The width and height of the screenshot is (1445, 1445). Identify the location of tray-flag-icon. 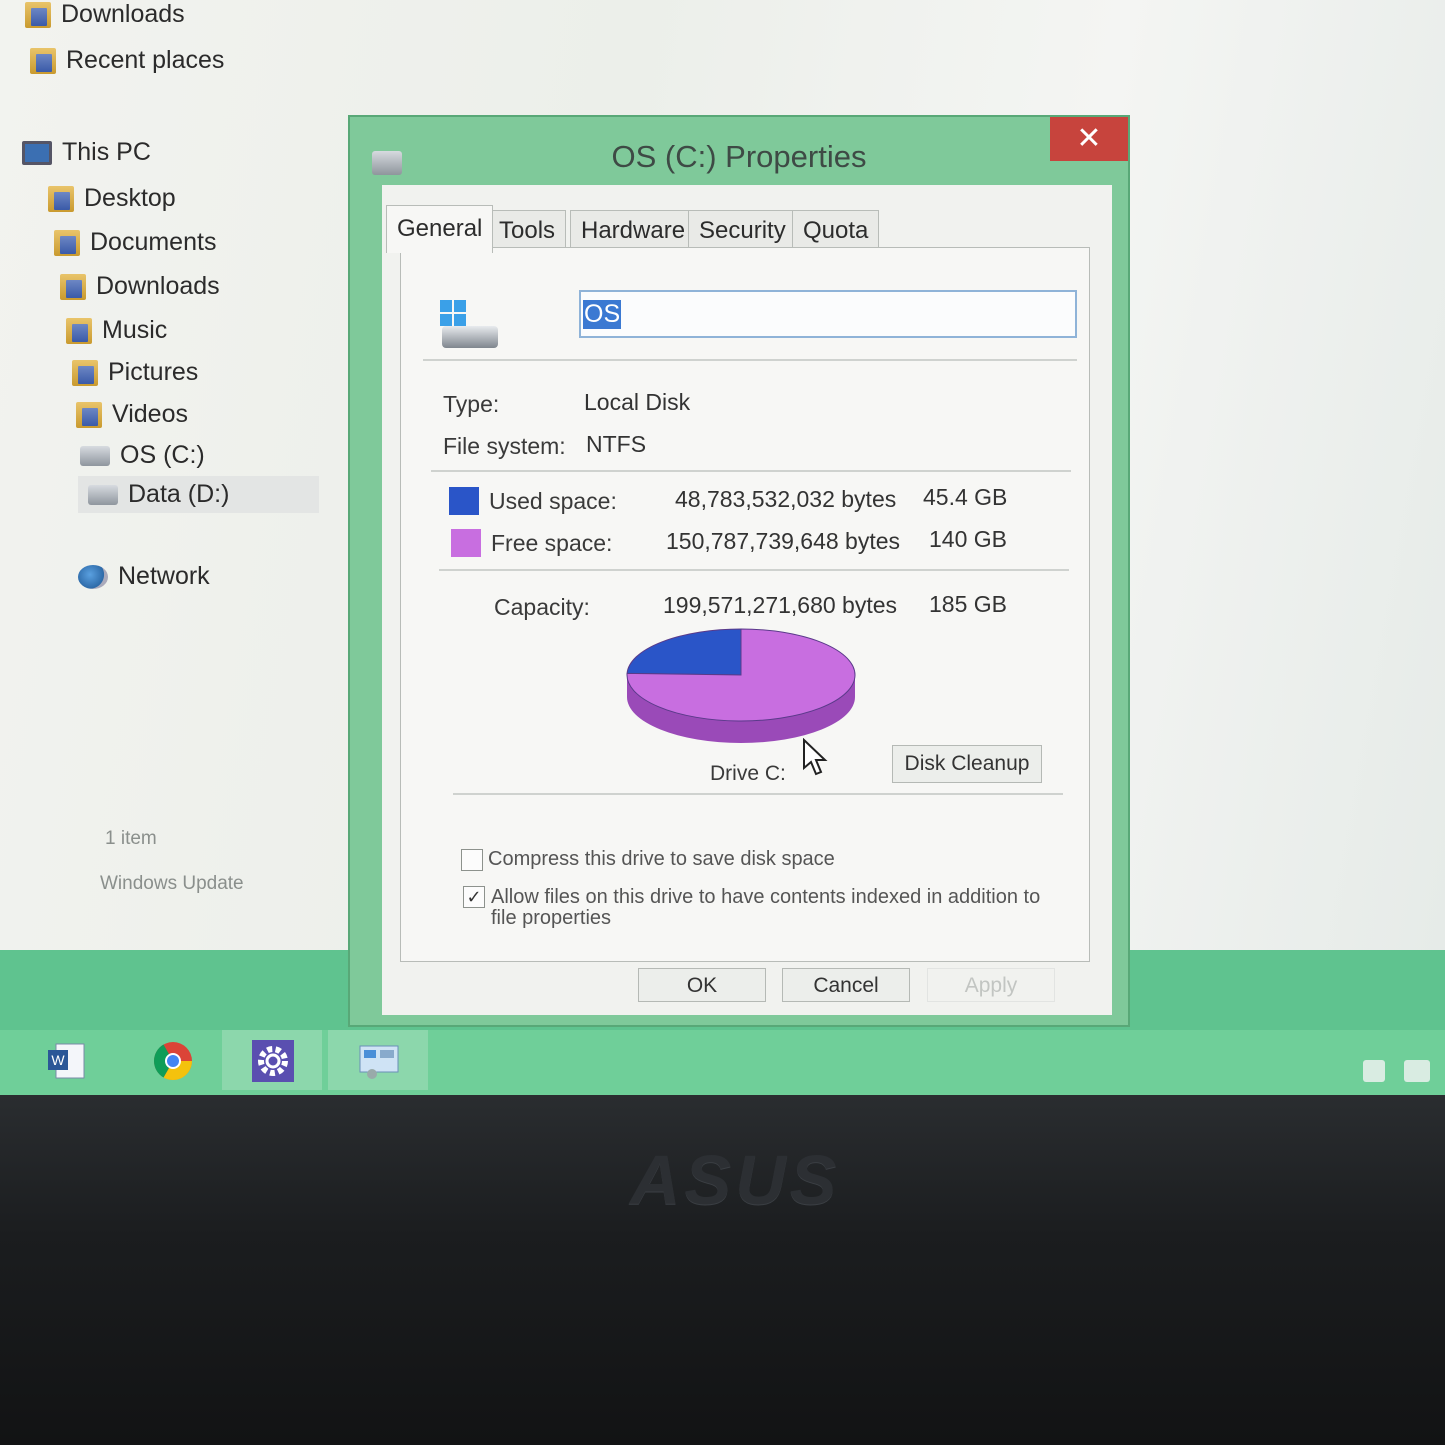
(1417, 1071).